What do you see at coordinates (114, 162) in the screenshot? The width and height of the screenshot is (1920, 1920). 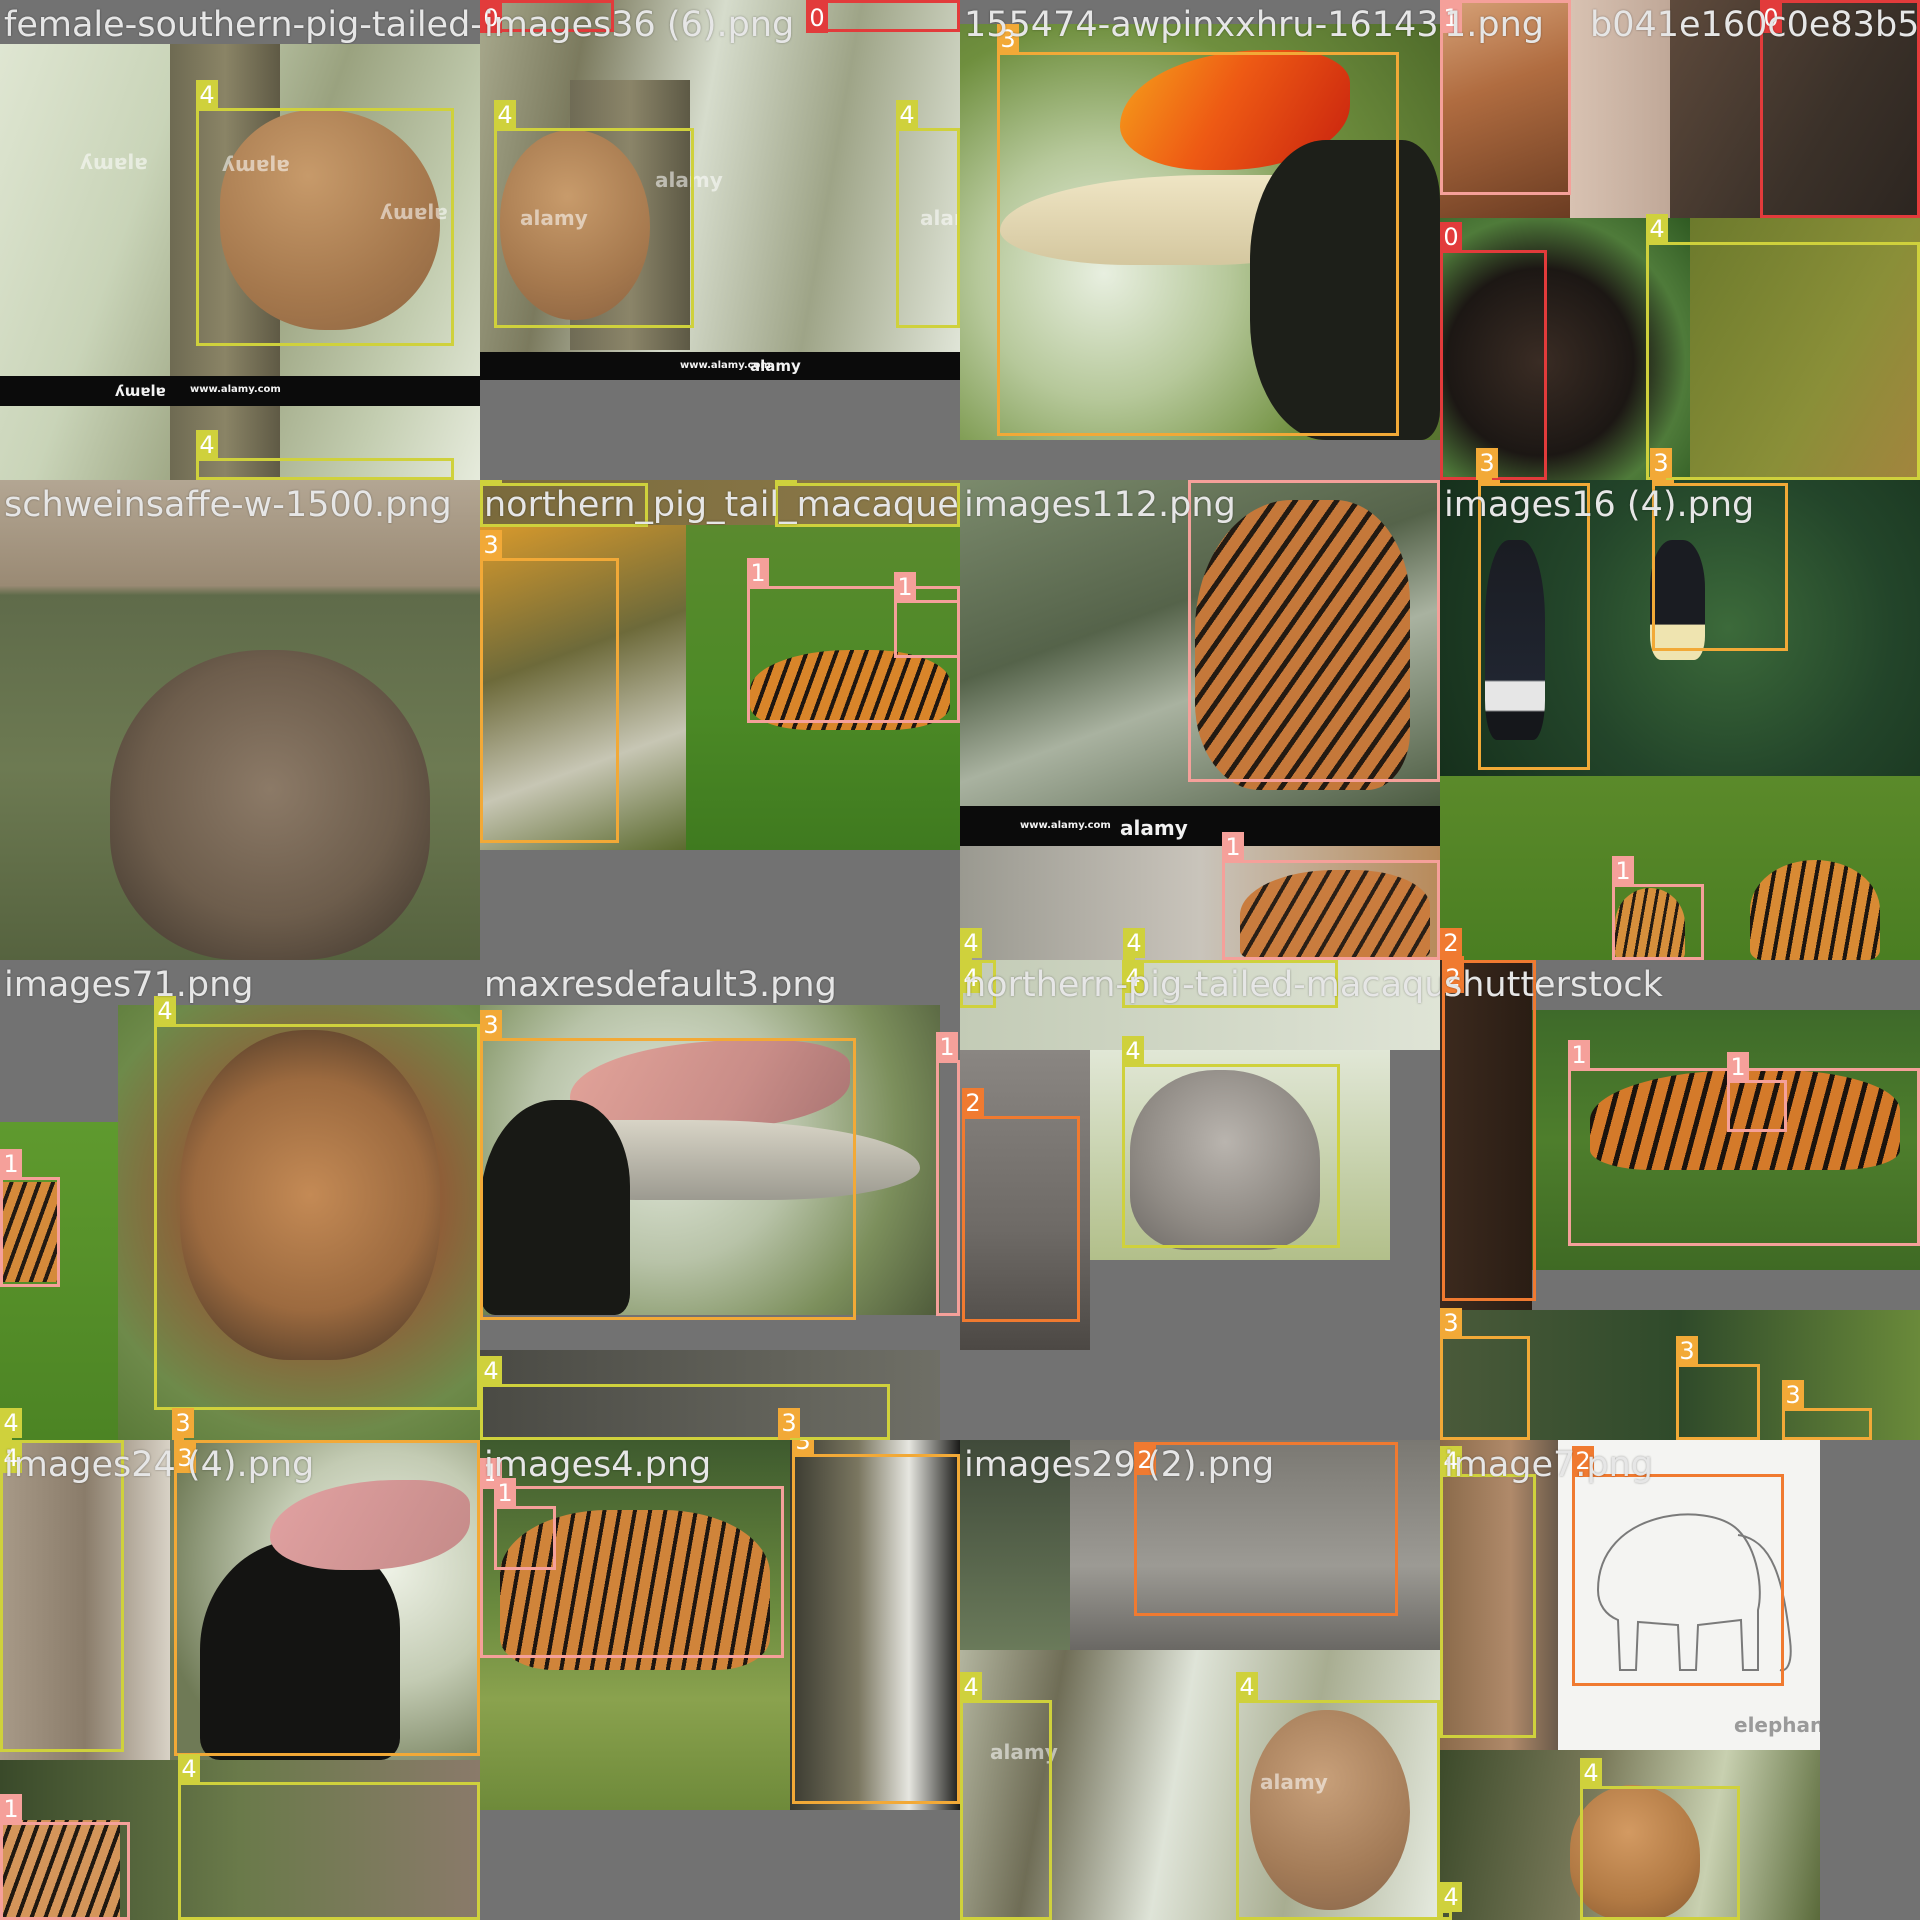 I see `alamy-watermark: ʎɯɐlɐ` at bounding box center [114, 162].